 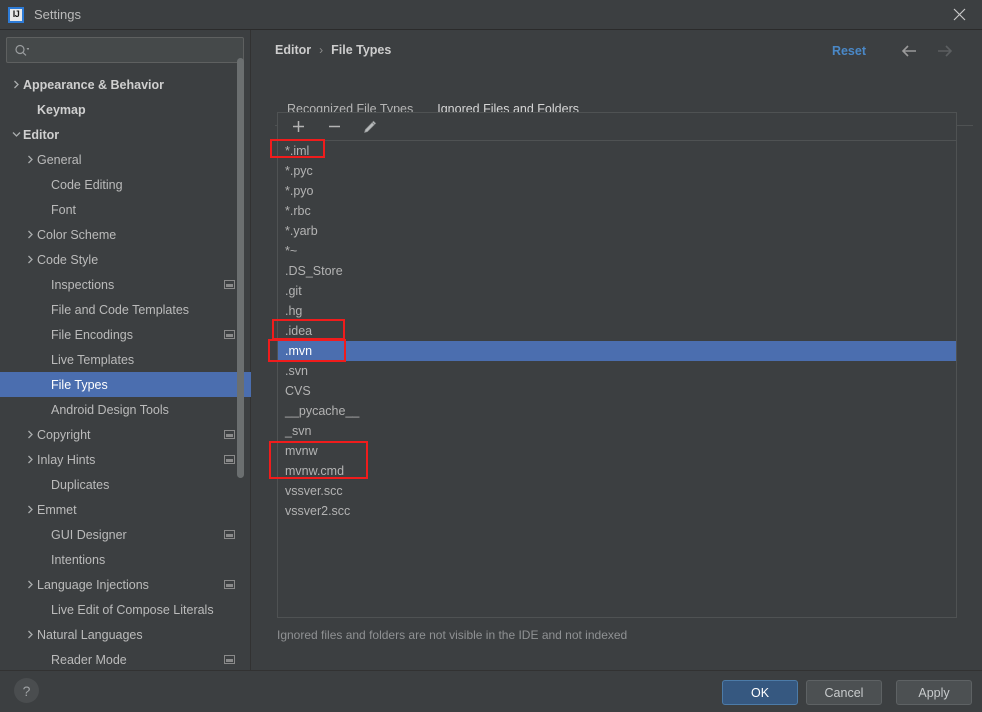 I want to click on search-input, so click(x=136, y=50).